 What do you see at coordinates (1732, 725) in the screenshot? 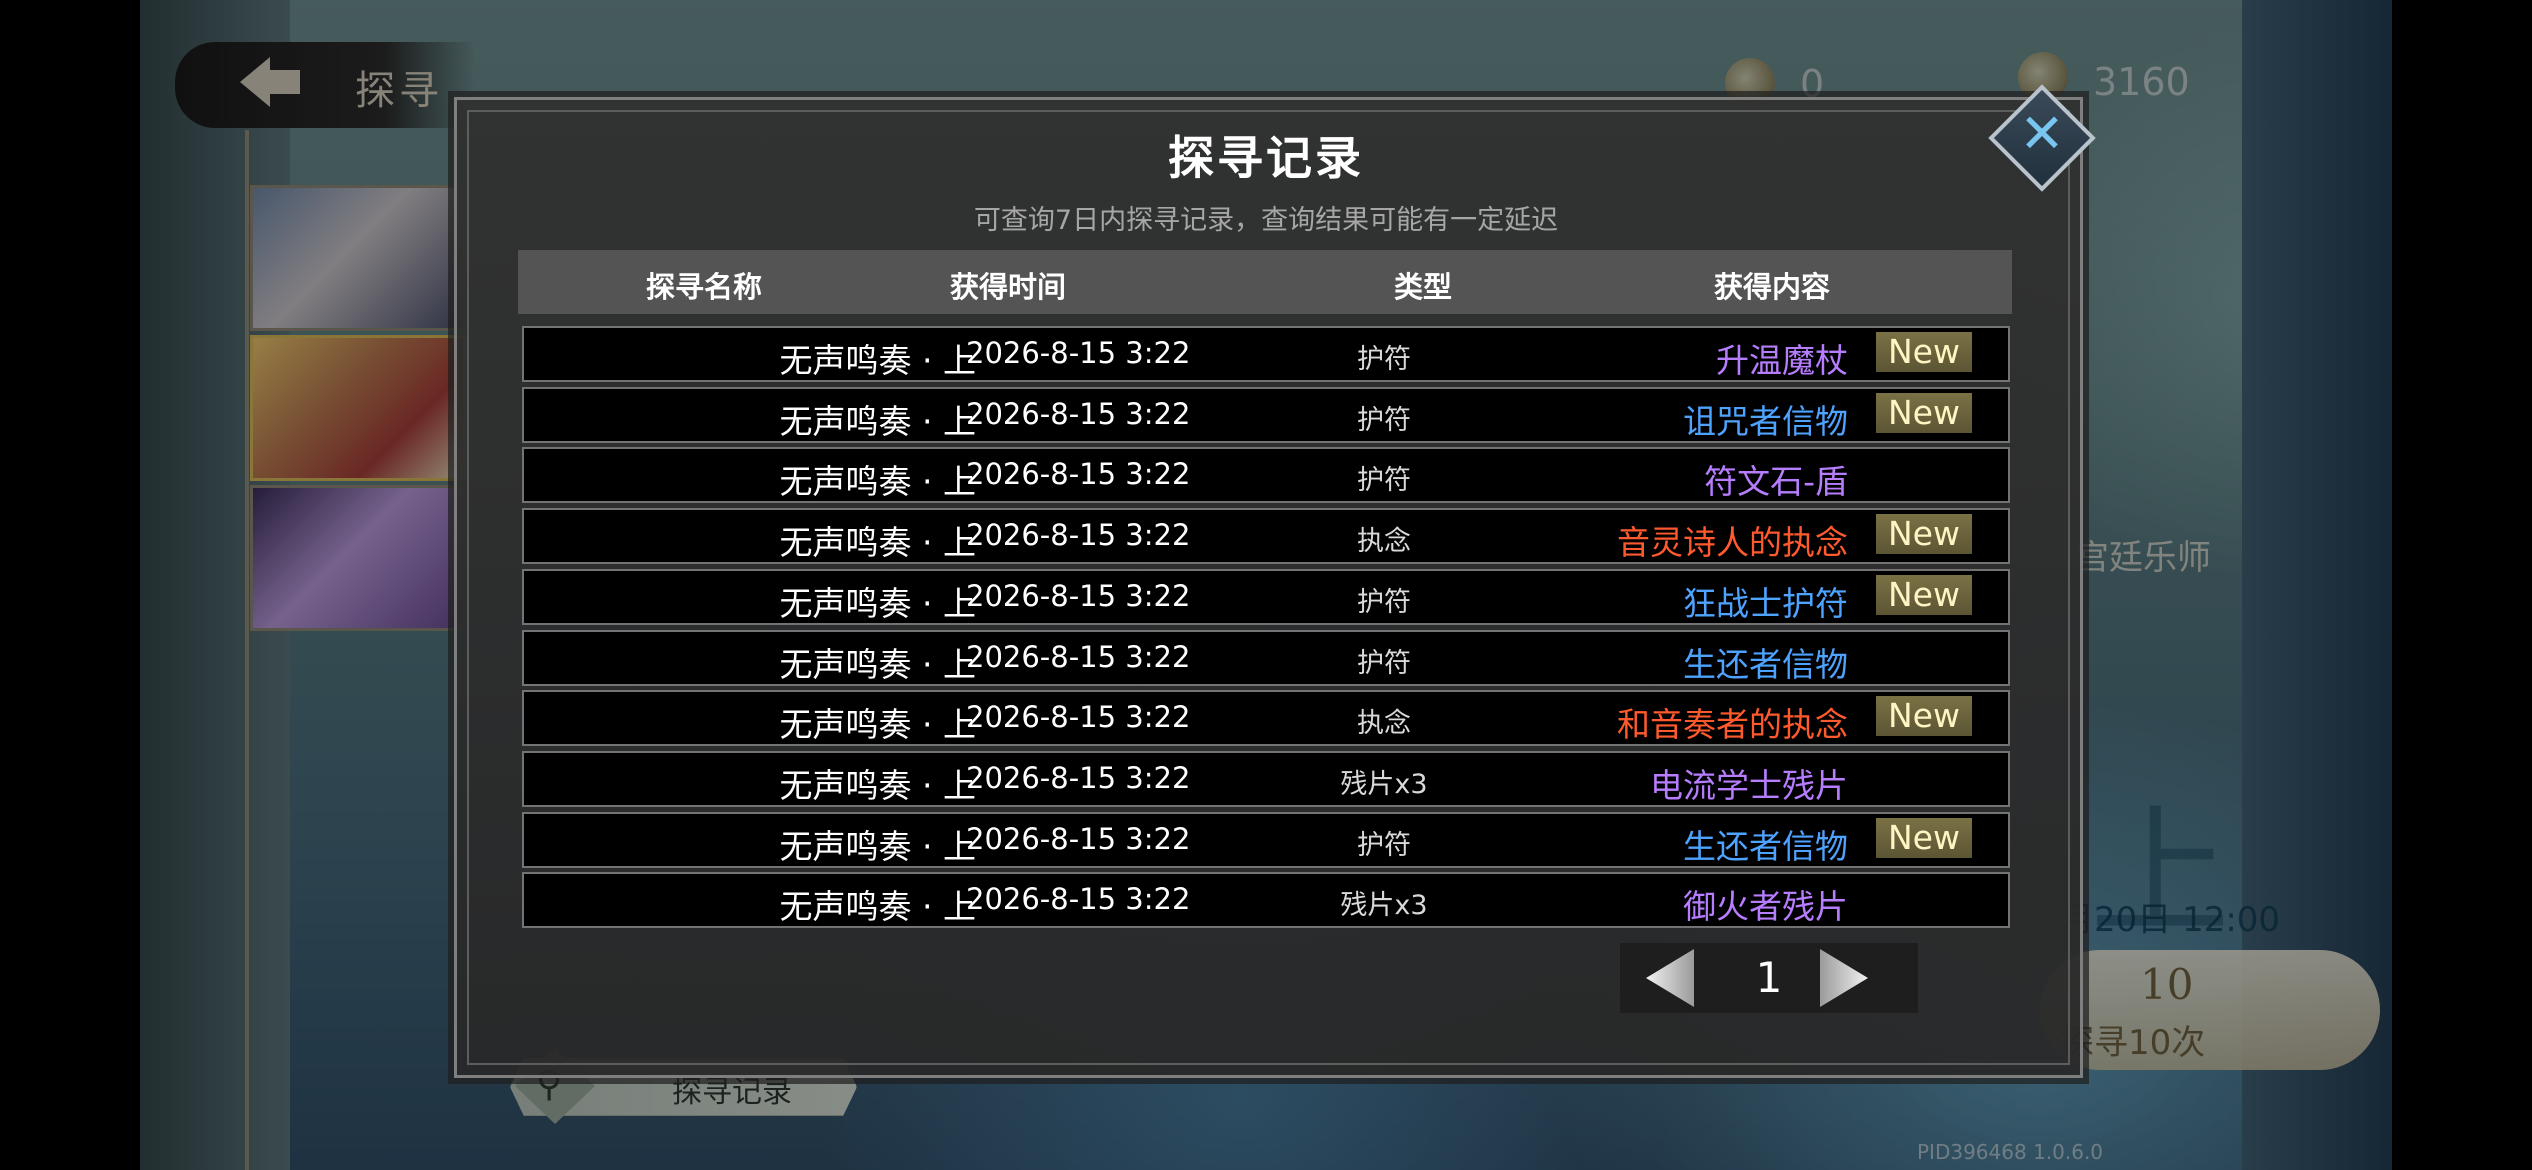
I see `record-content: 和音奏者的执念` at bounding box center [1732, 725].